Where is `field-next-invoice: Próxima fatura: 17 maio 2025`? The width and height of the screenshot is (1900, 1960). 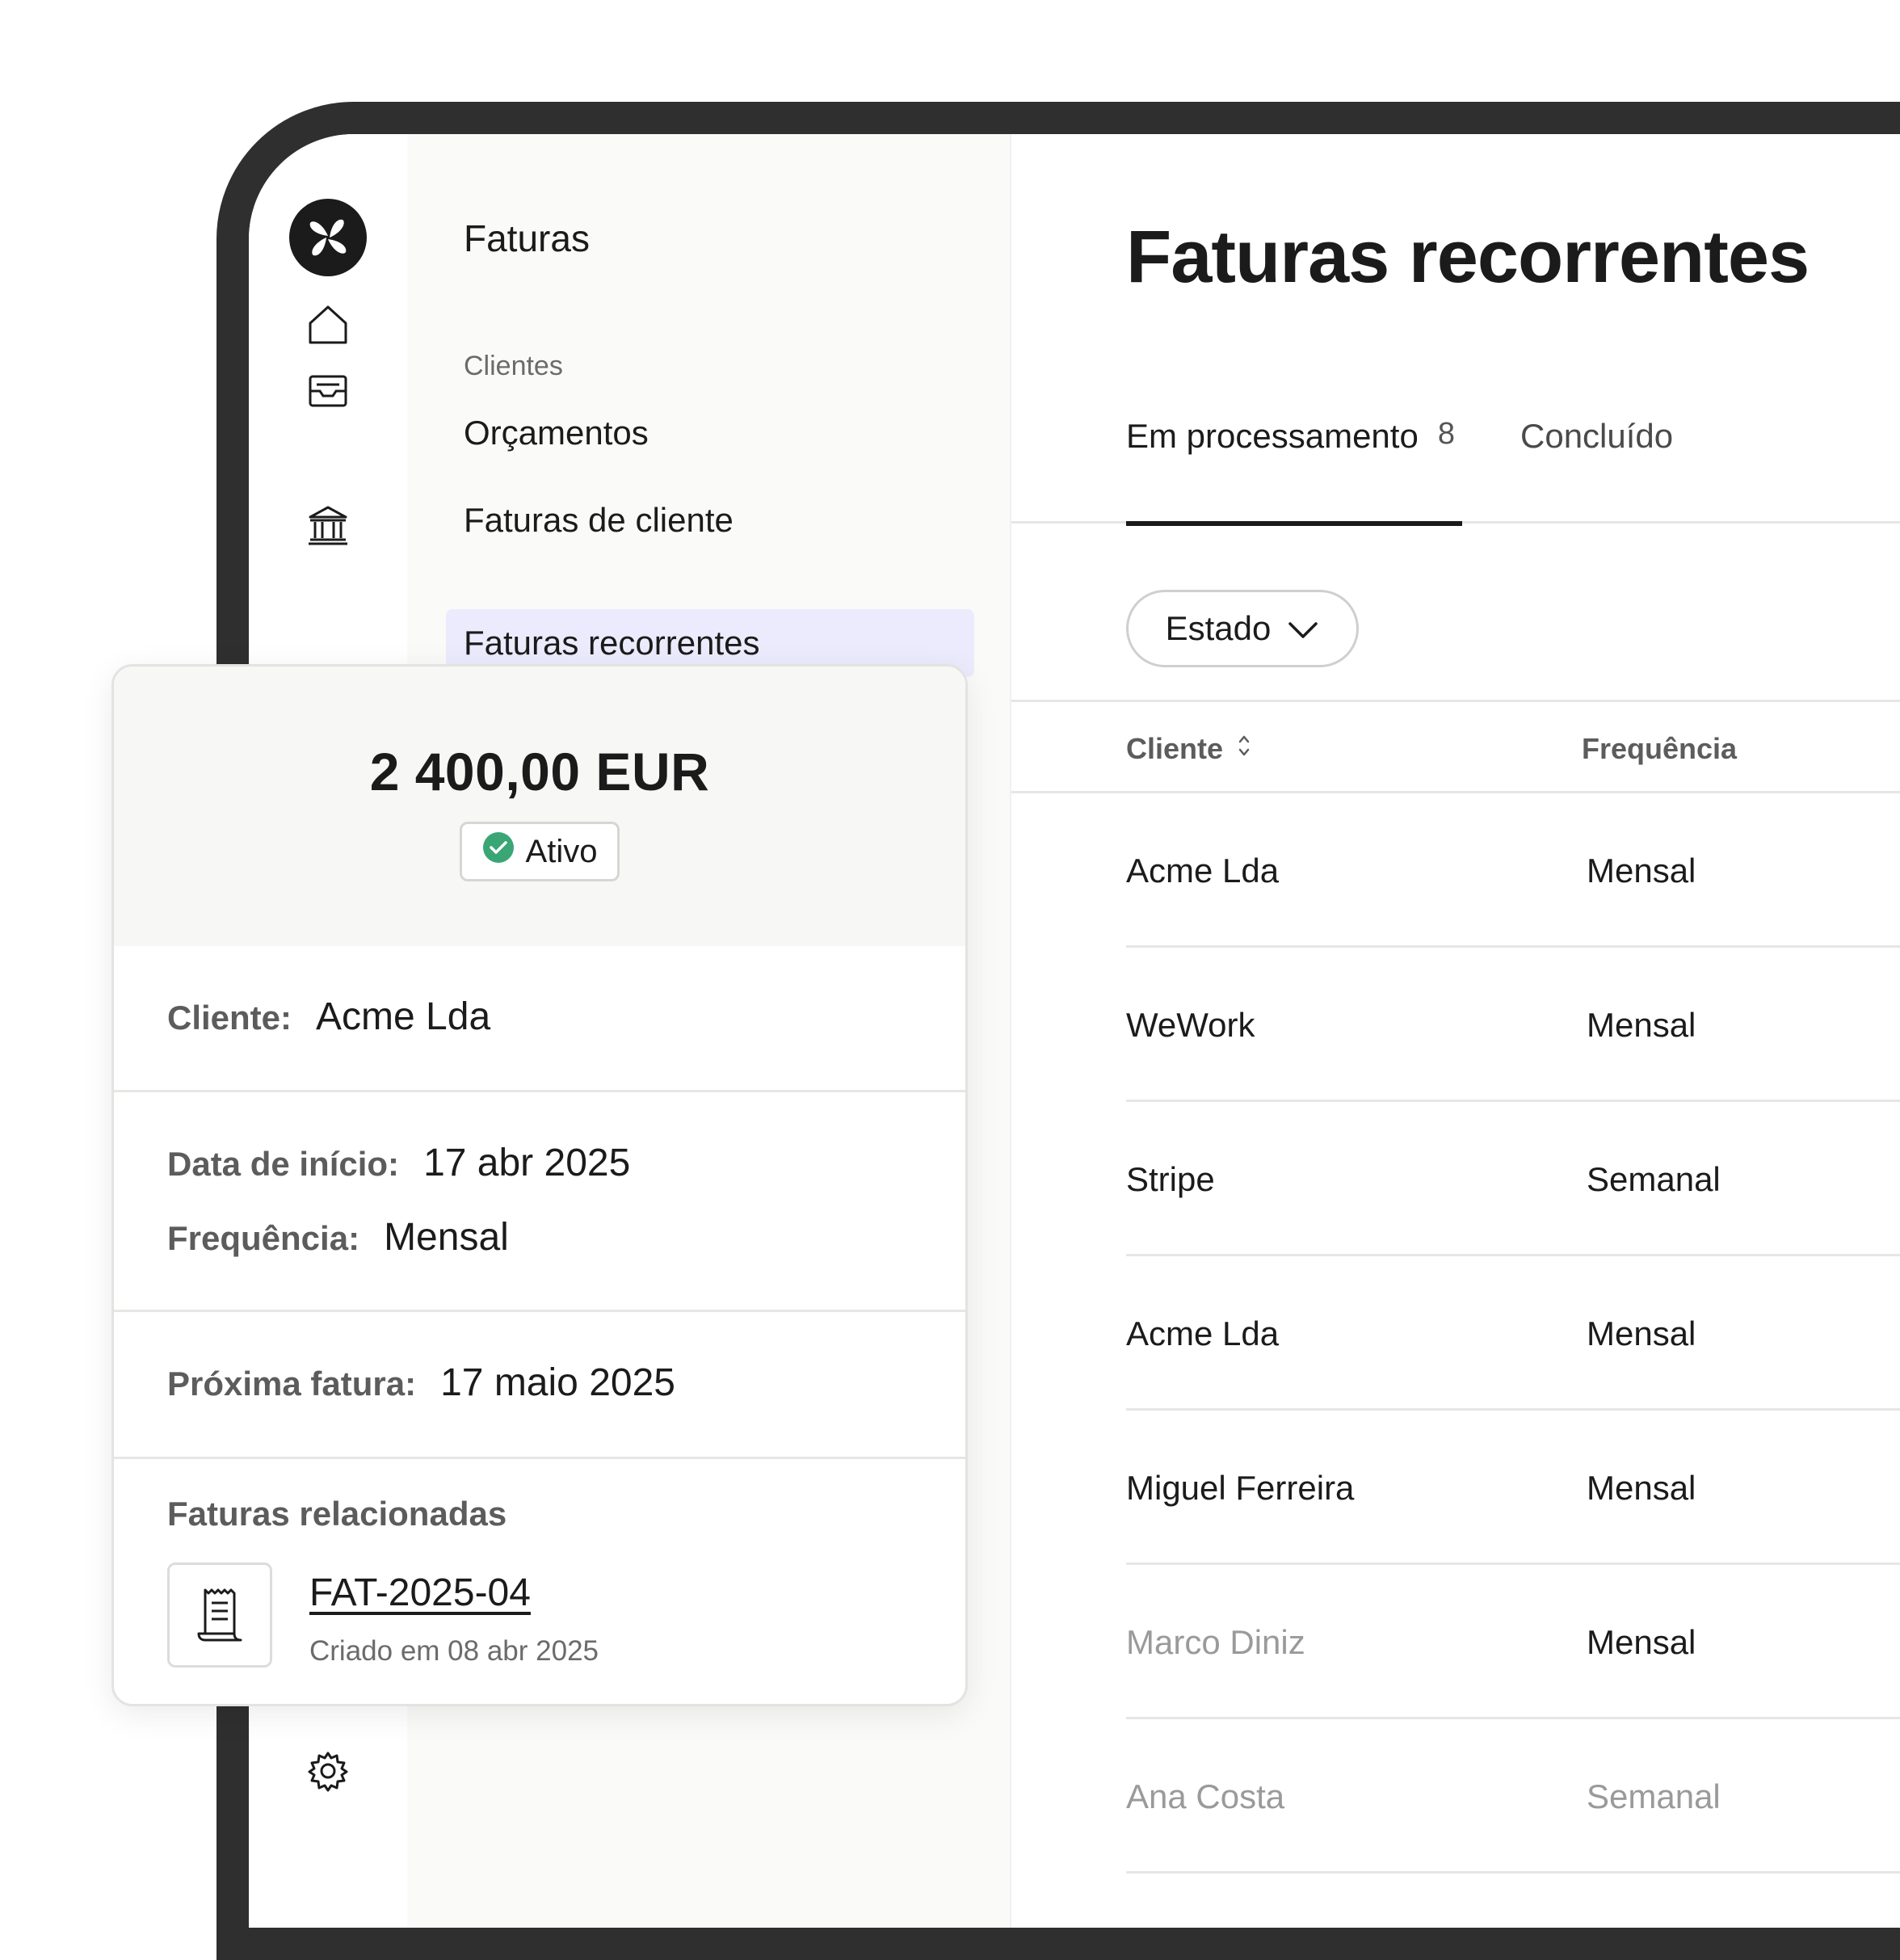
field-next-invoice: Próxima fatura: 17 maio 2025 is located at coordinates (421, 1383).